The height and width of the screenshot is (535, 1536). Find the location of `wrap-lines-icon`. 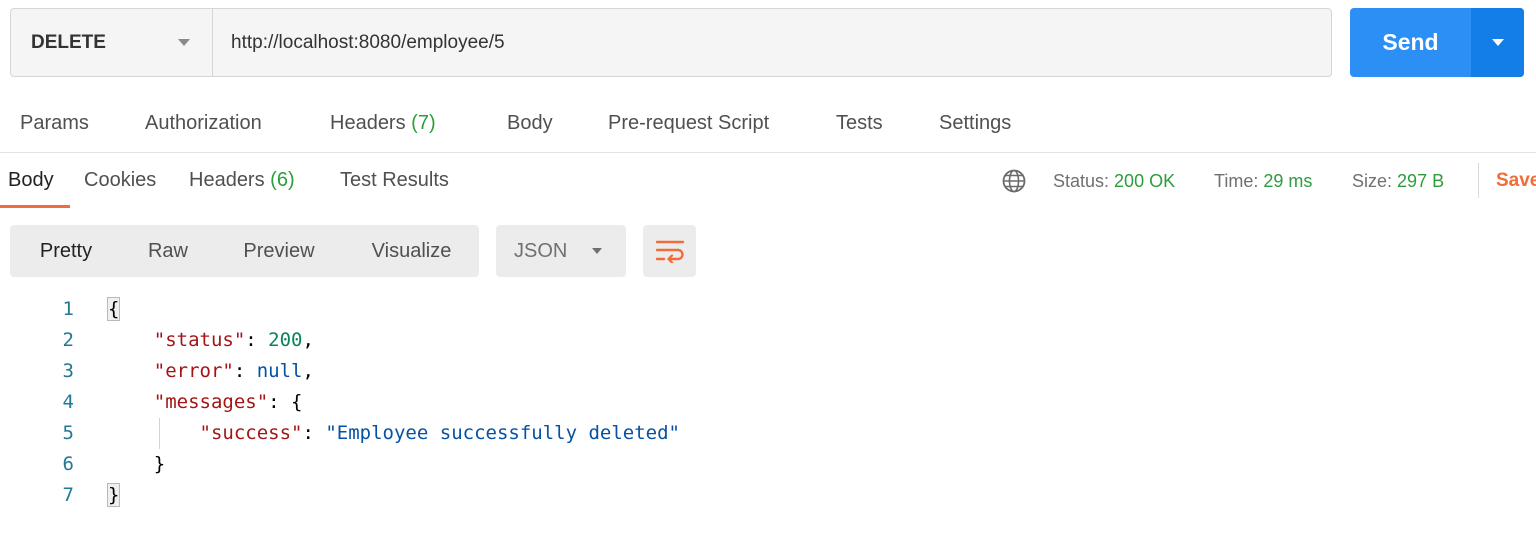

wrap-lines-icon is located at coordinates (669, 251).